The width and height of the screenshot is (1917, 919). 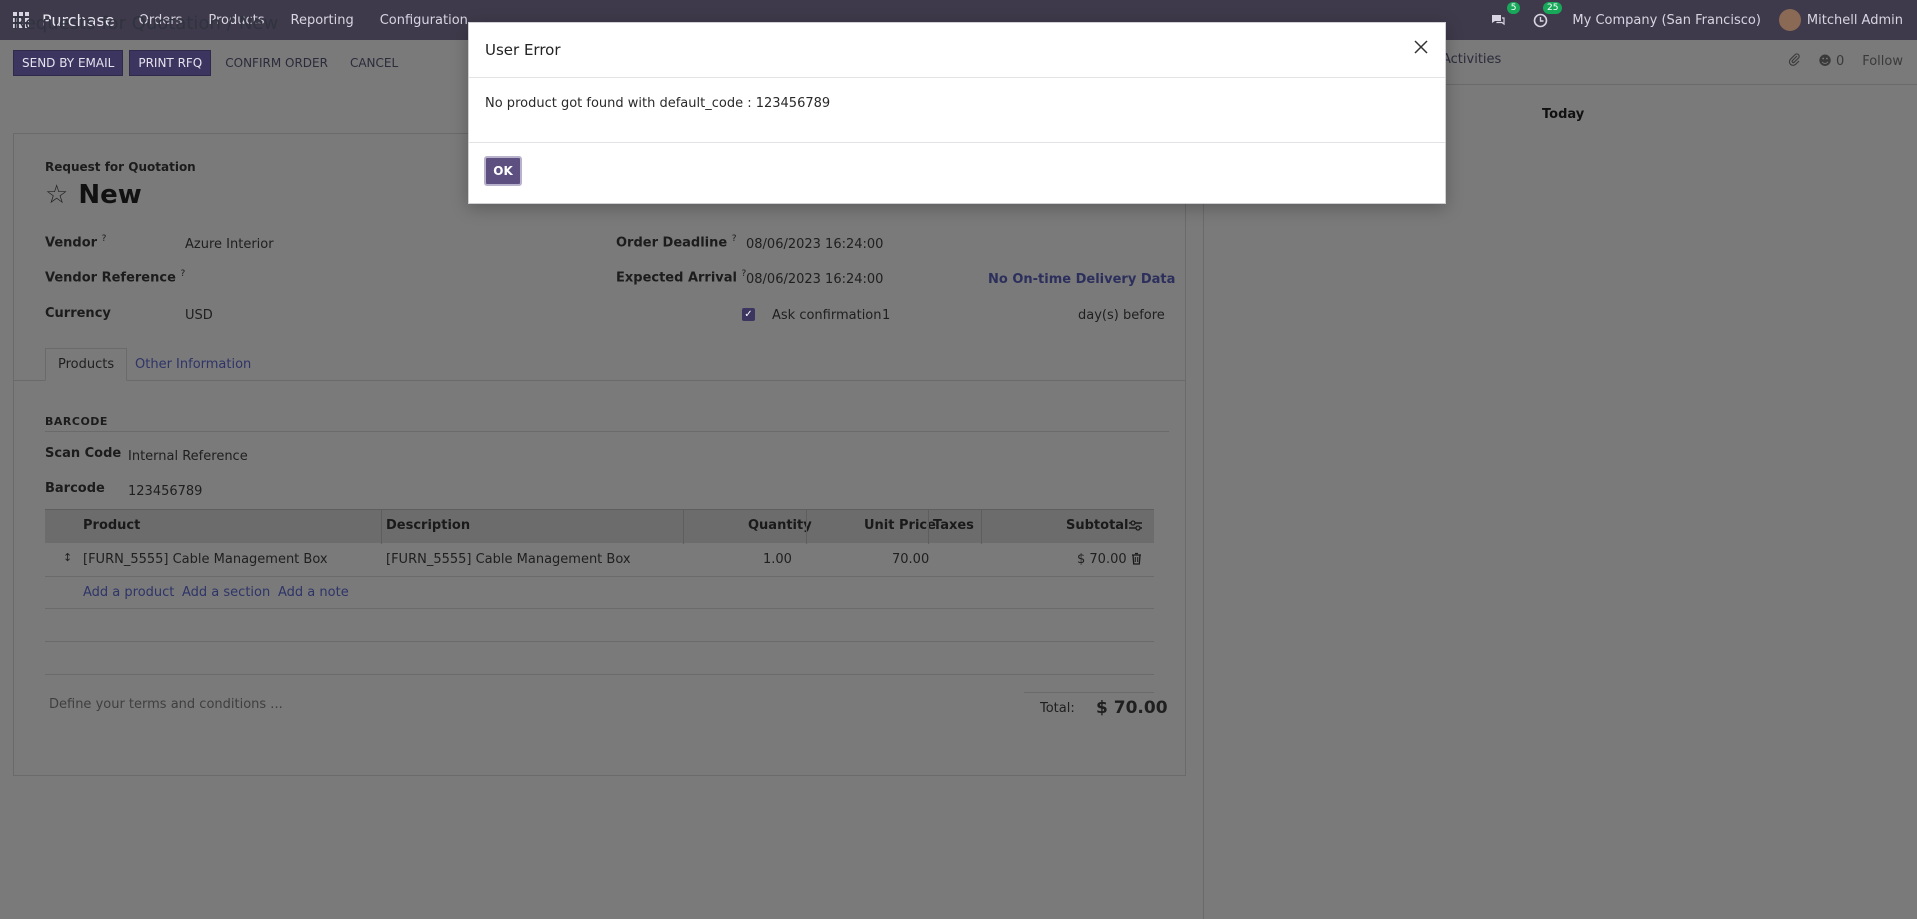 I want to click on add-line-row: Add a product Add a section Add a note, so click(x=599, y=593).